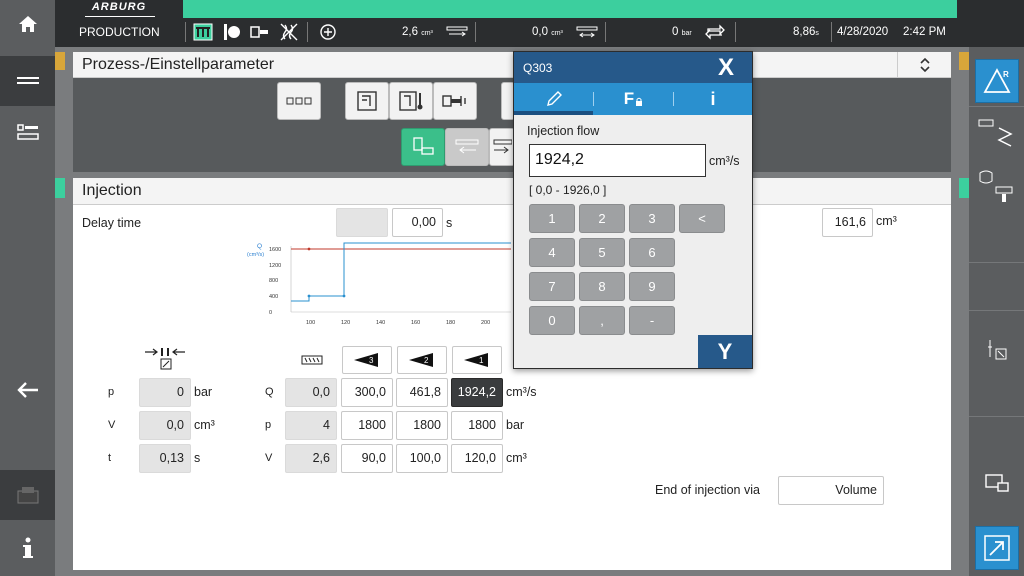 This screenshot has height=576, width=1024. What do you see at coordinates (602, 218) in the screenshot?
I see `keypad-key: 2` at bounding box center [602, 218].